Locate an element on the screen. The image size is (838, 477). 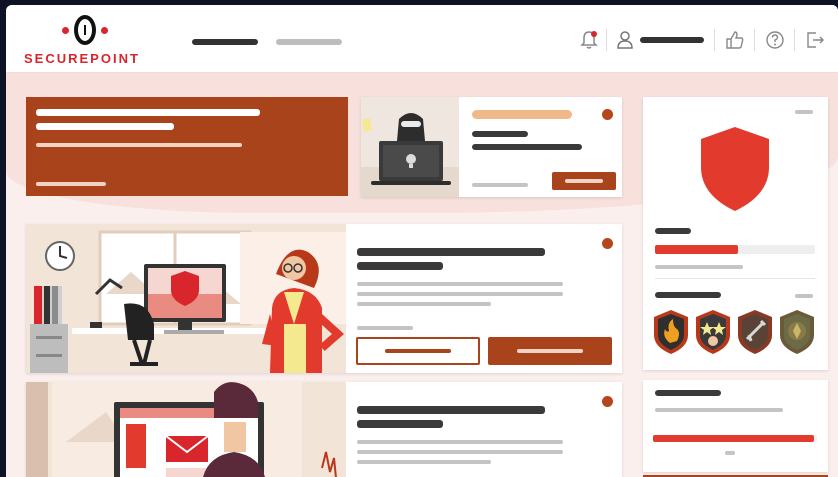
office-illustration is located at coordinates (186, 298).